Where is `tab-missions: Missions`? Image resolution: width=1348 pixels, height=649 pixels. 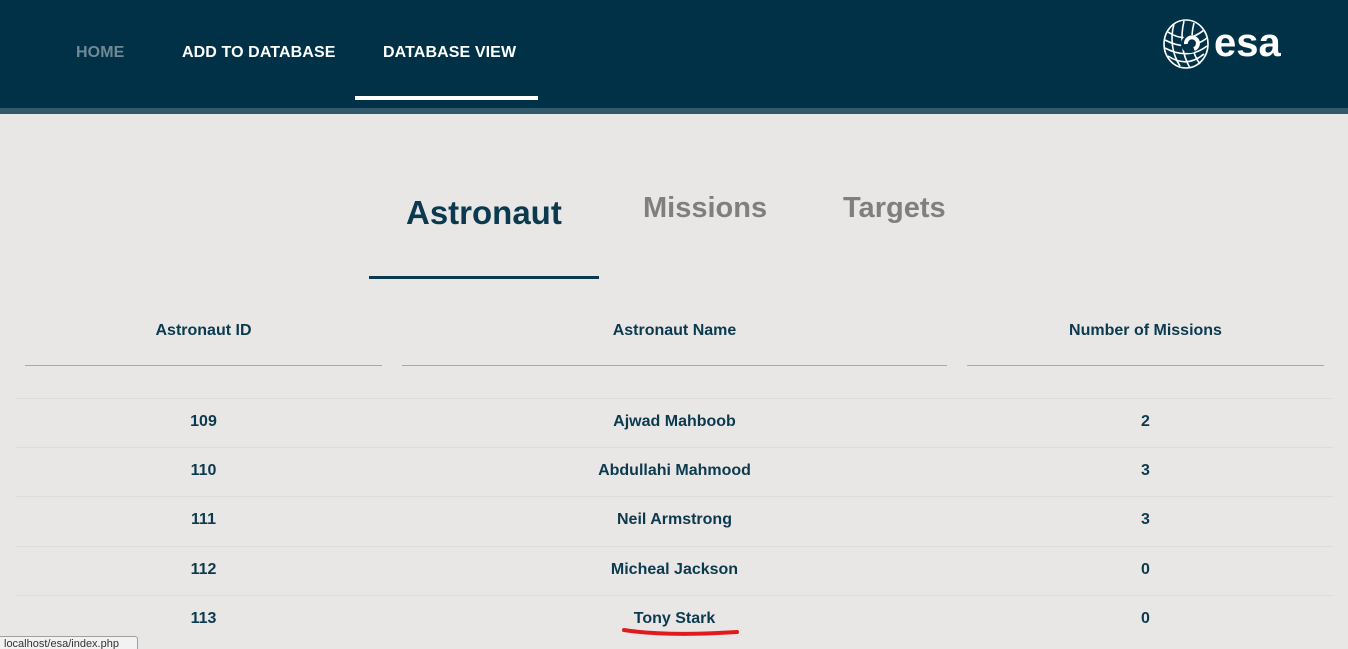 tab-missions: Missions is located at coordinates (705, 208).